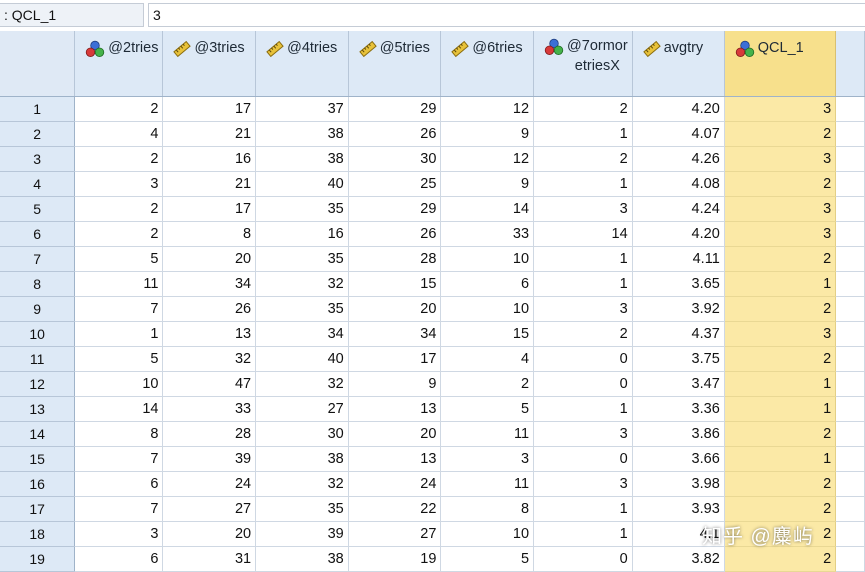 This screenshot has width=865, height=572. Describe the element at coordinates (395, 109) in the screenshot. I see `data-cell: 29` at that location.